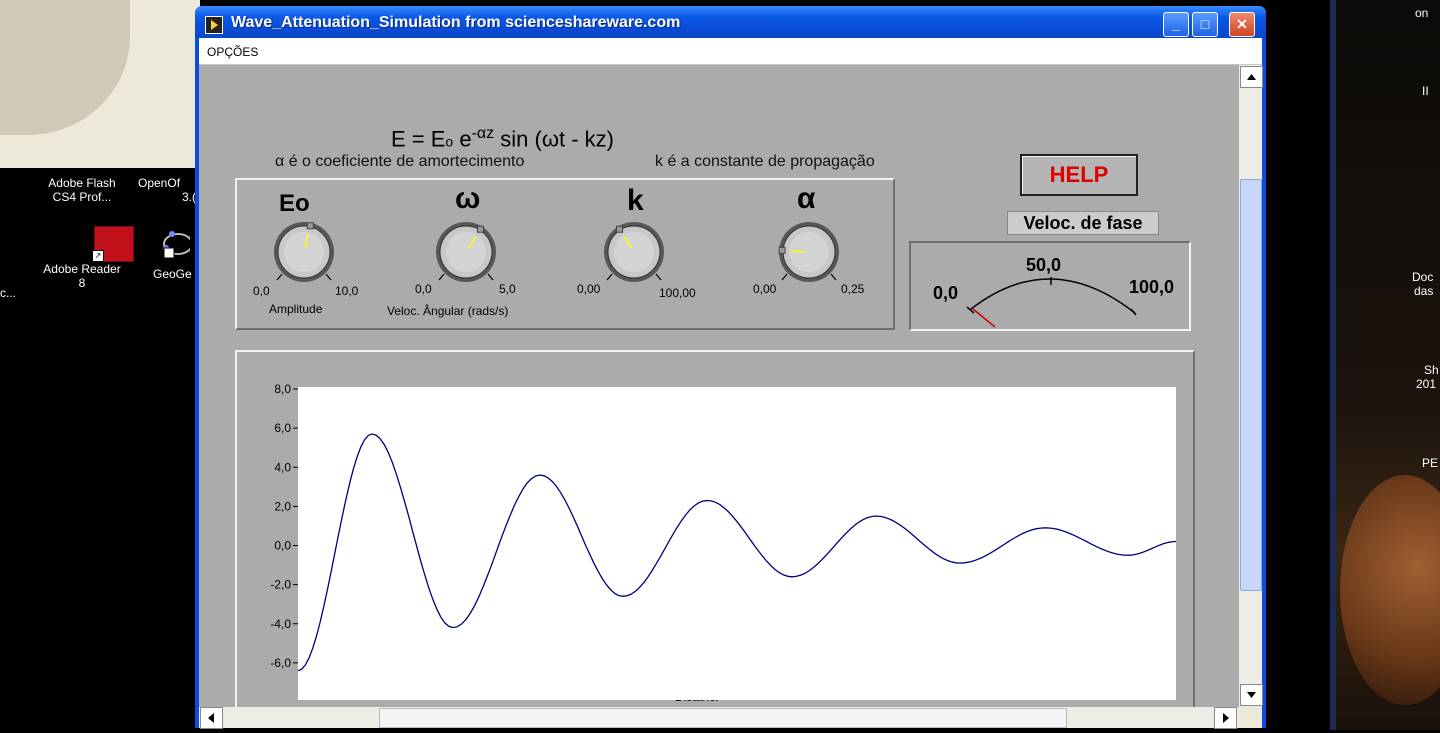 The width and height of the screenshot is (1440, 733). Describe the element at coordinates (507, 289) in the screenshot. I see `knob-max-label: 5,0` at that location.